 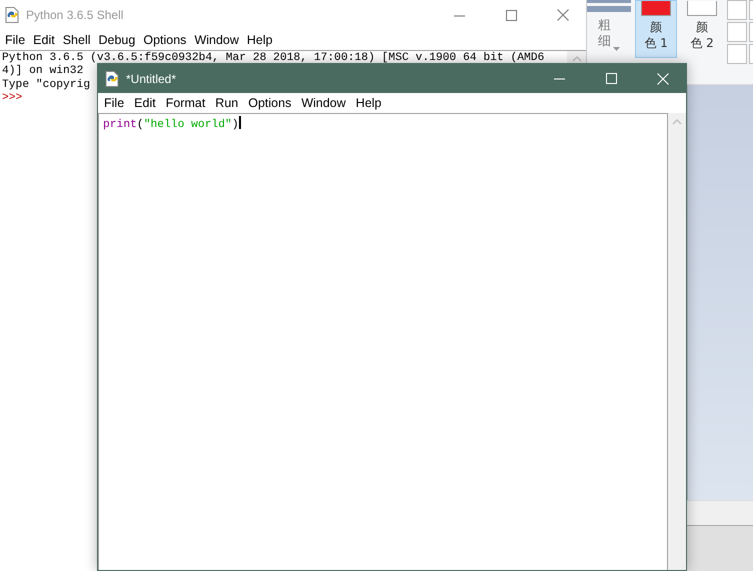 I want to click on output-line: Type "copyrig, so click(x=46, y=85).